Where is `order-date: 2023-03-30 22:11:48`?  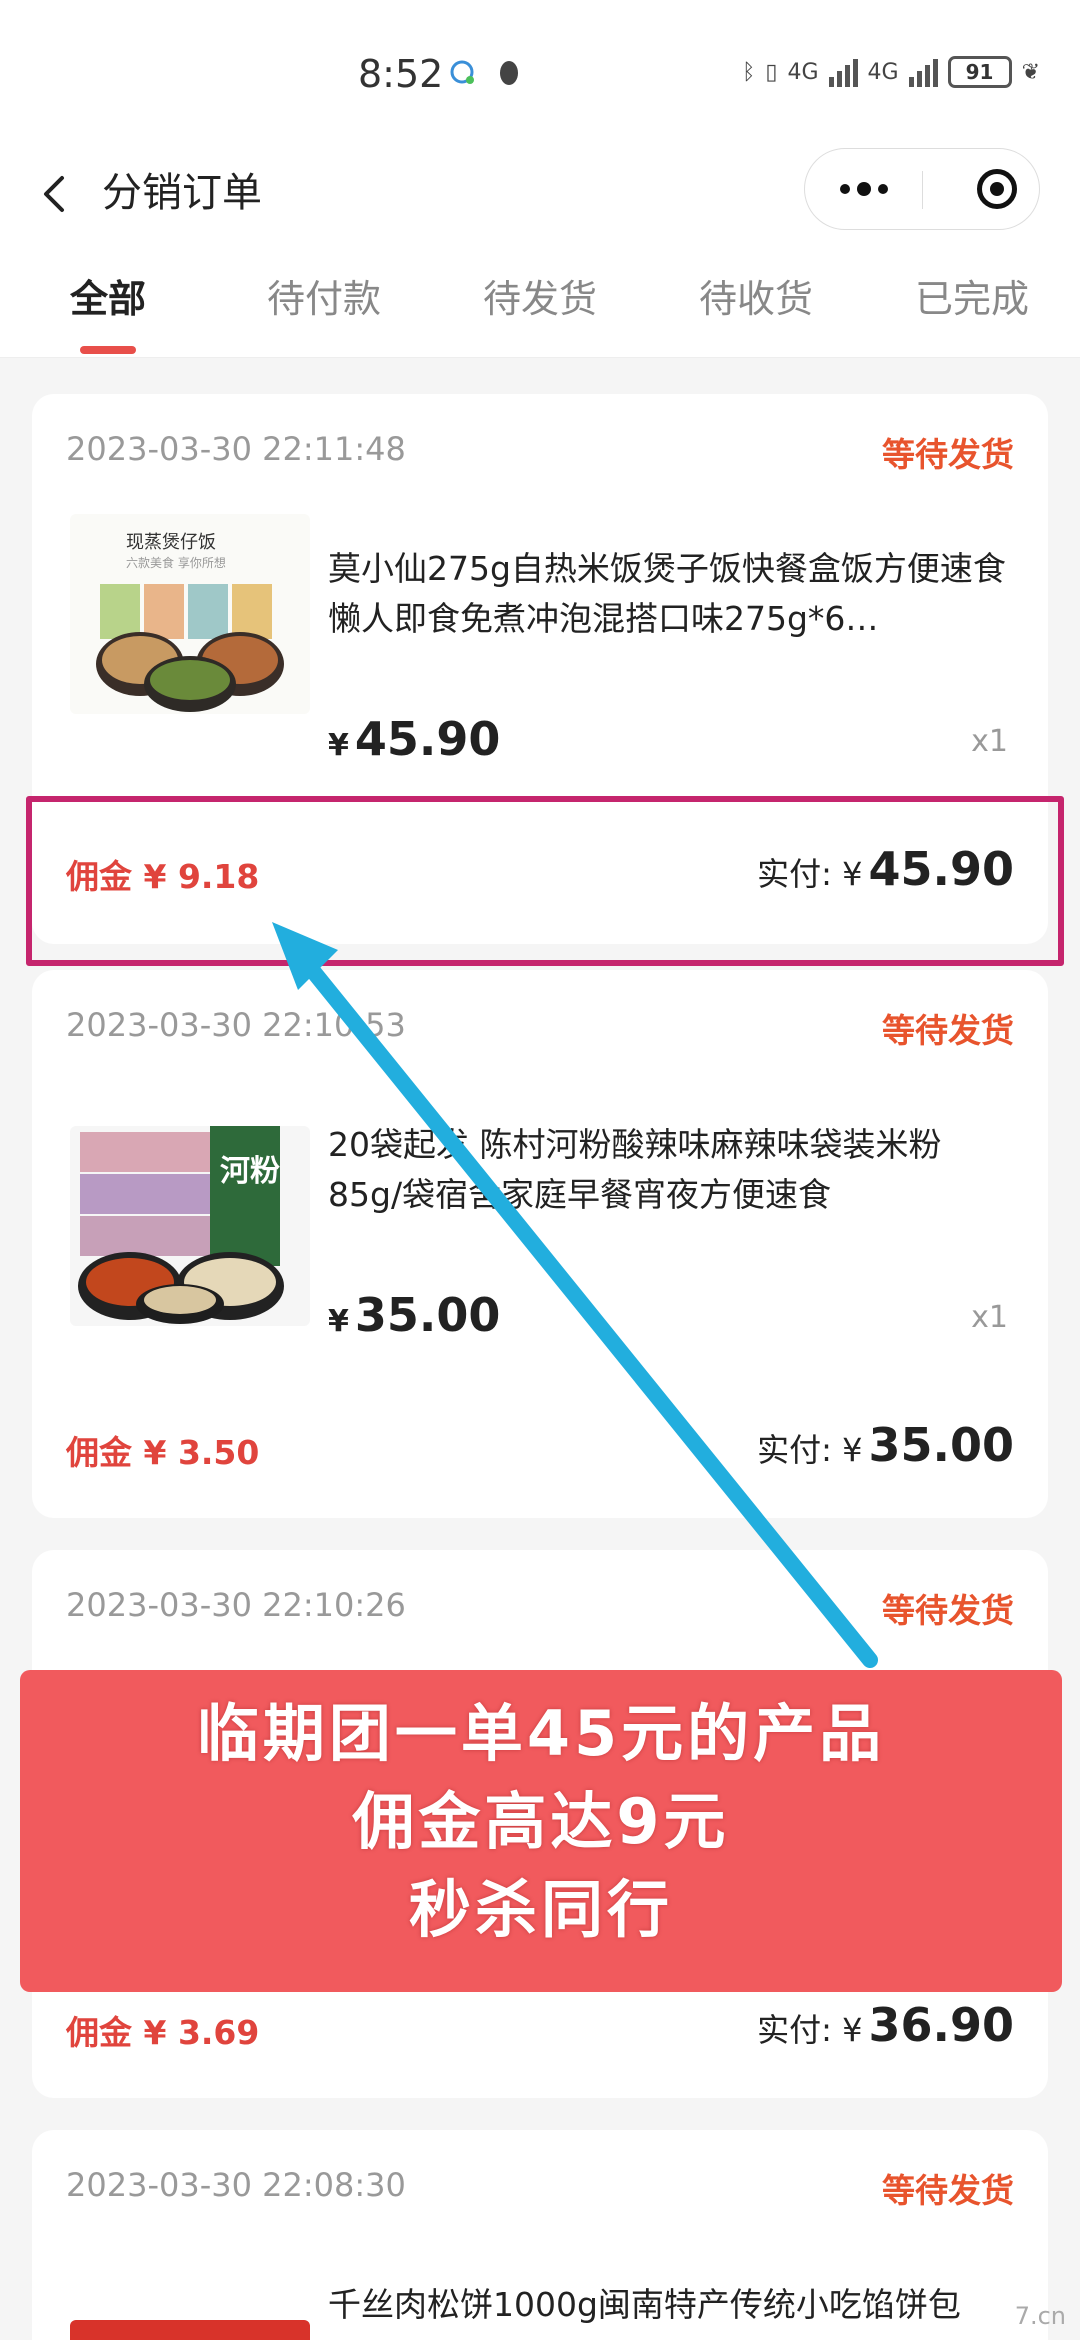
order-date: 2023-03-30 22:11:48 is located at coordinates (236, 449).